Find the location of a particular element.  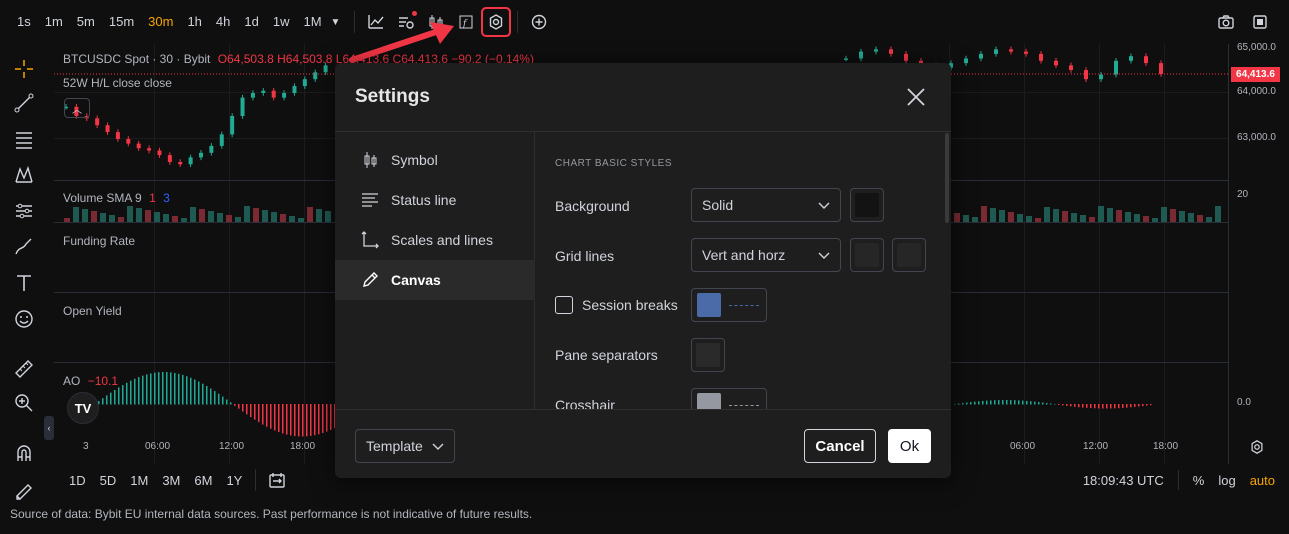

add-icon is located at coordinates (539, 22).